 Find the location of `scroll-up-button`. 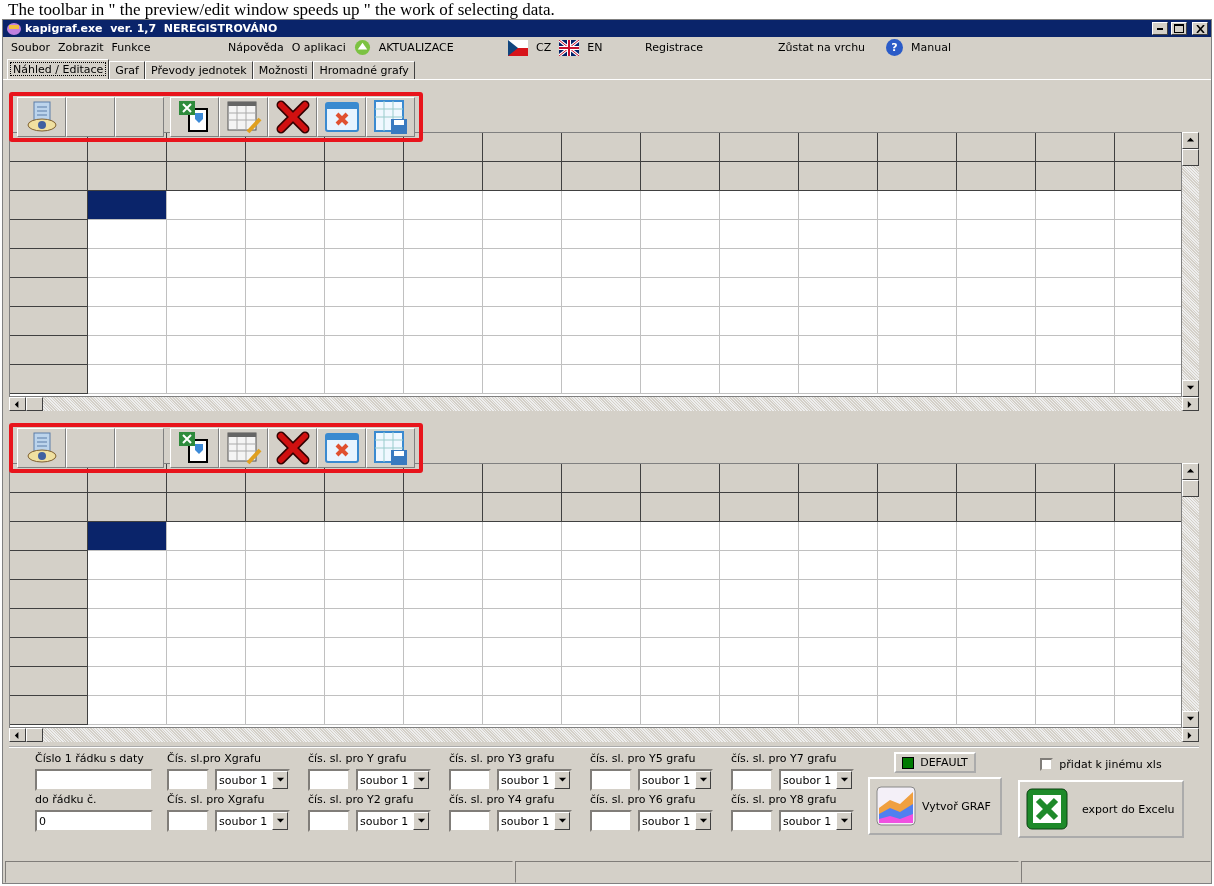

scroll-up-button is located at coordinates (1190, 140).